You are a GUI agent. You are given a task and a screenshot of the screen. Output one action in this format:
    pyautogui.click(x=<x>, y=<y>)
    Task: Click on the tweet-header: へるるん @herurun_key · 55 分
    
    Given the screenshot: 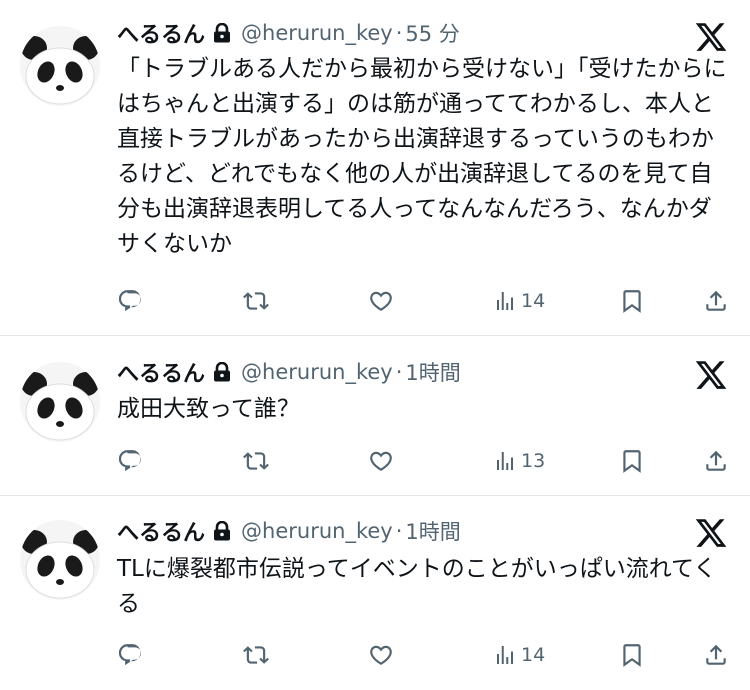 What is the action you would take?
    pyautogui.click(x=288, y=33)
    